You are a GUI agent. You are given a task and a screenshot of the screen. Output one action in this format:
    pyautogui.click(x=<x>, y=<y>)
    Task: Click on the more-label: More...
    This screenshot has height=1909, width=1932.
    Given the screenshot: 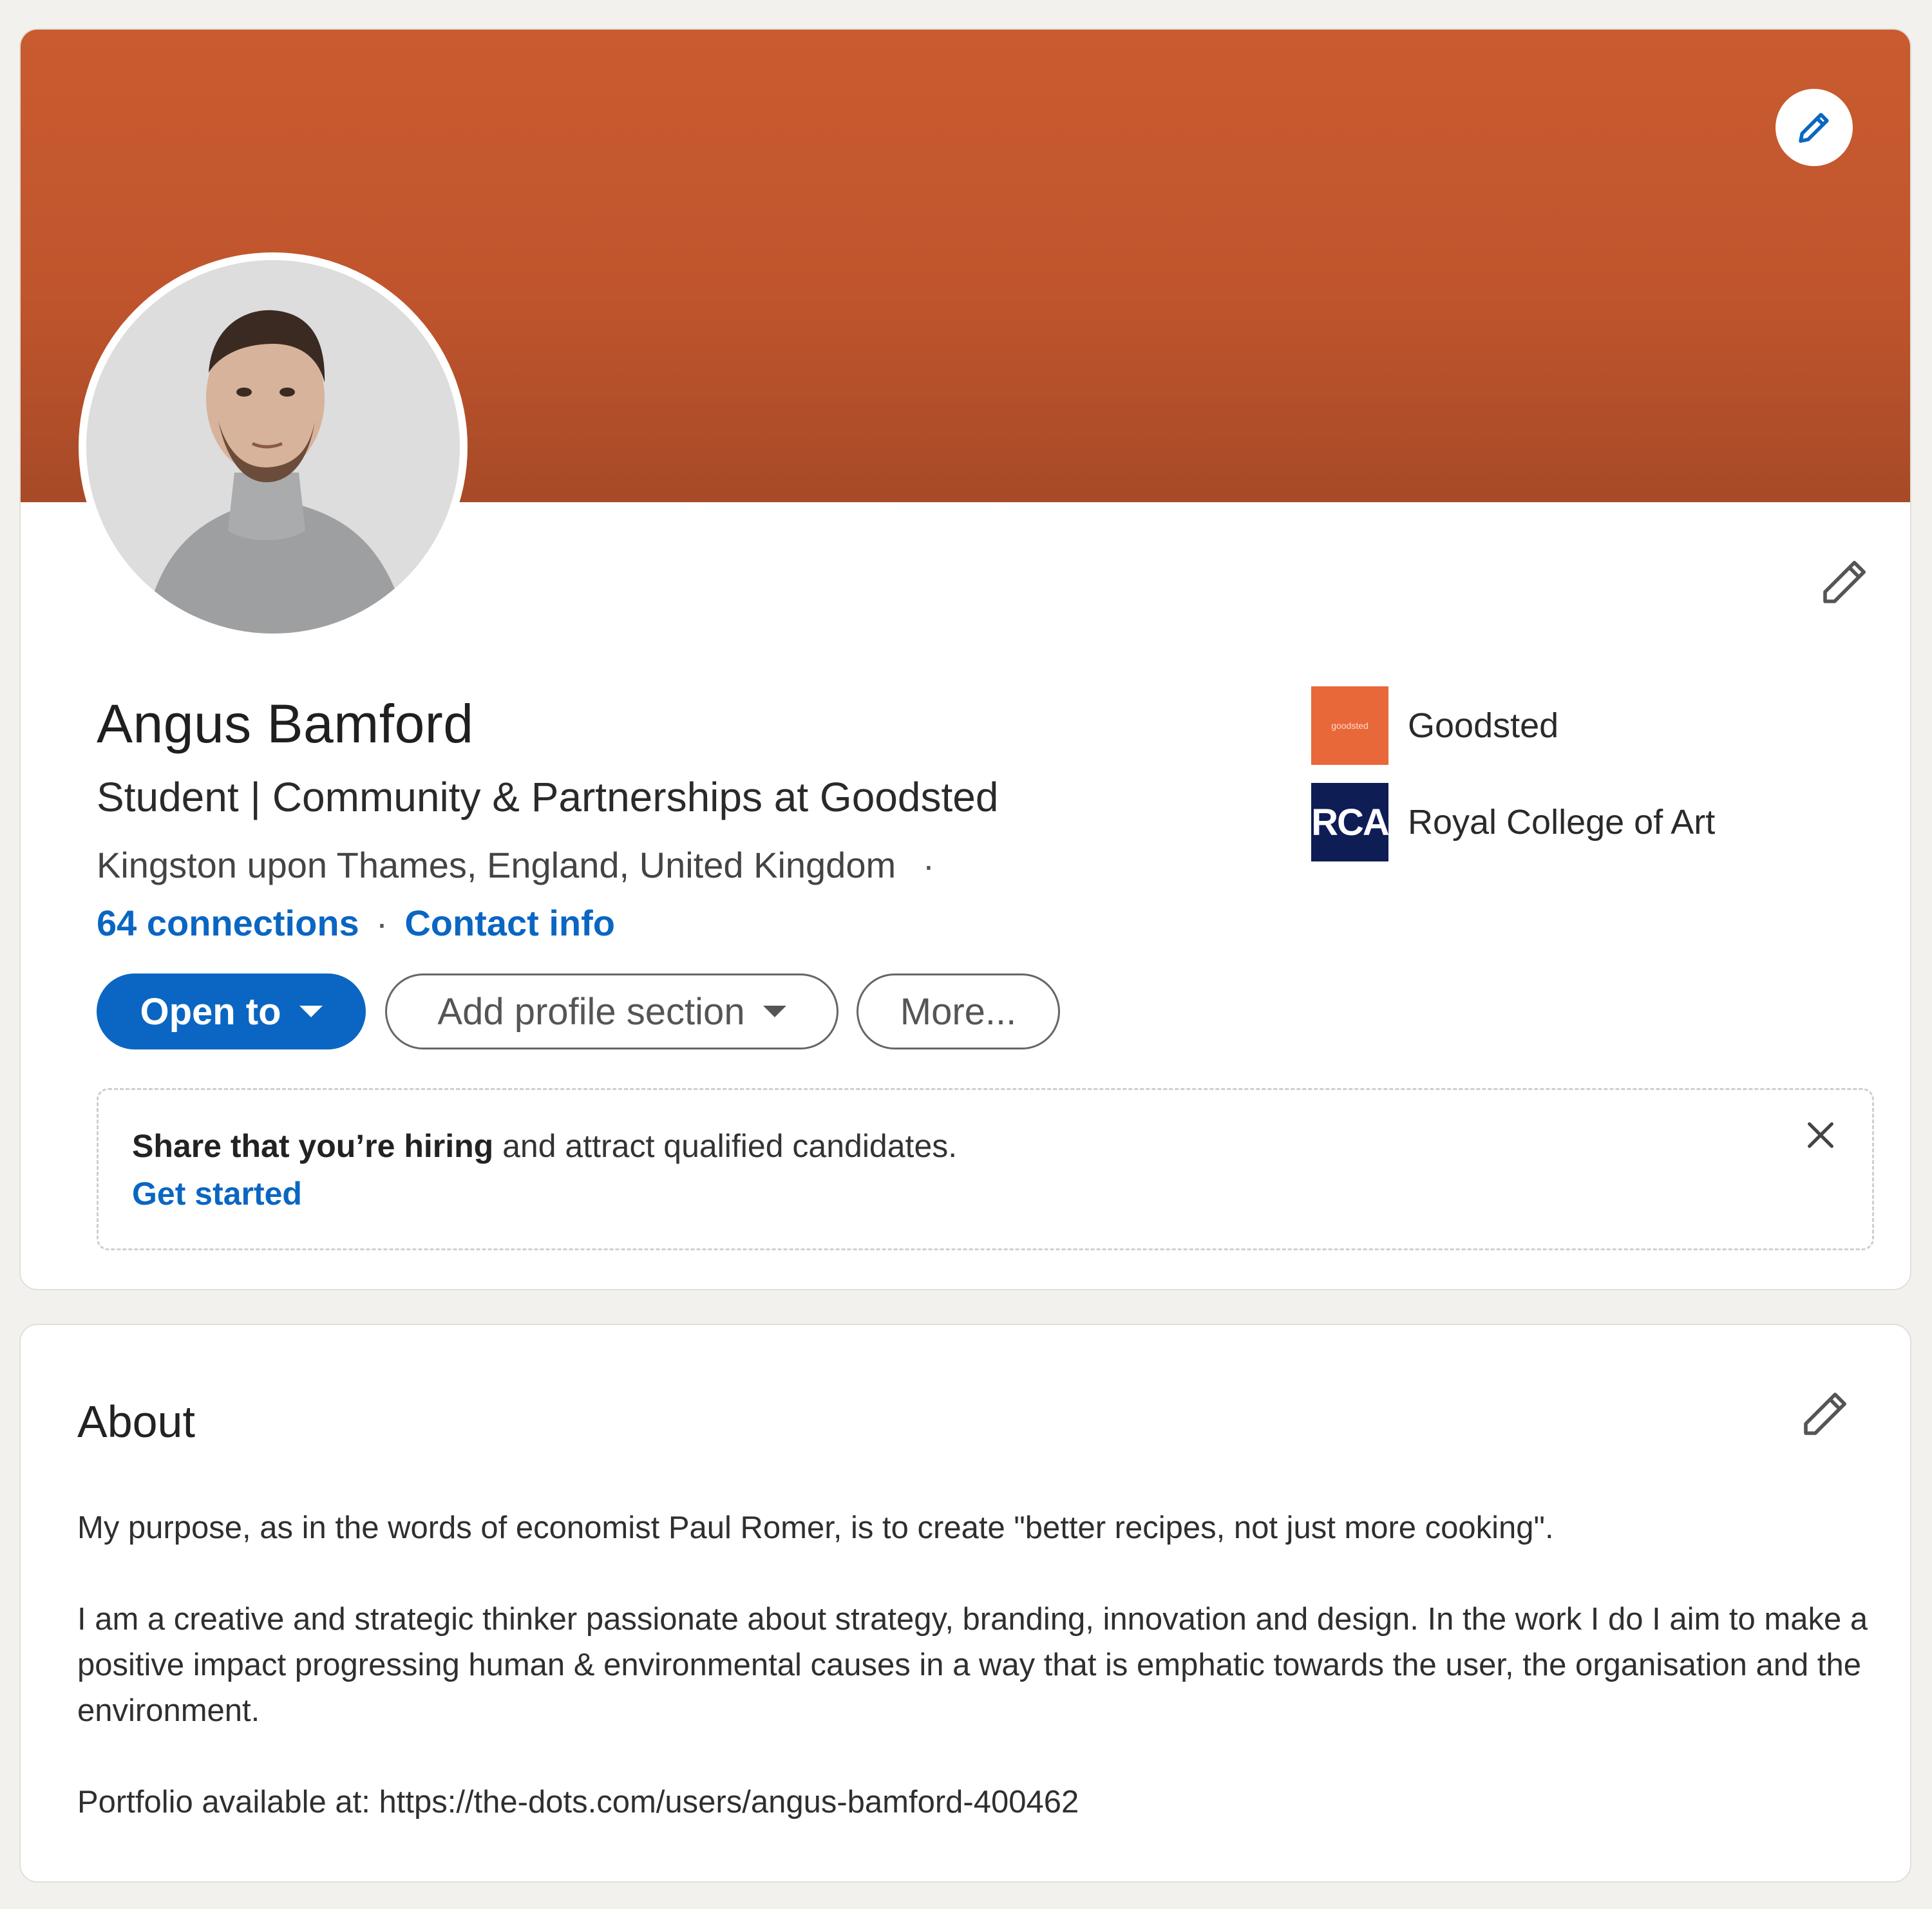 What is the action you would take?
    pyautogui.click(x=958, y=1011)
    